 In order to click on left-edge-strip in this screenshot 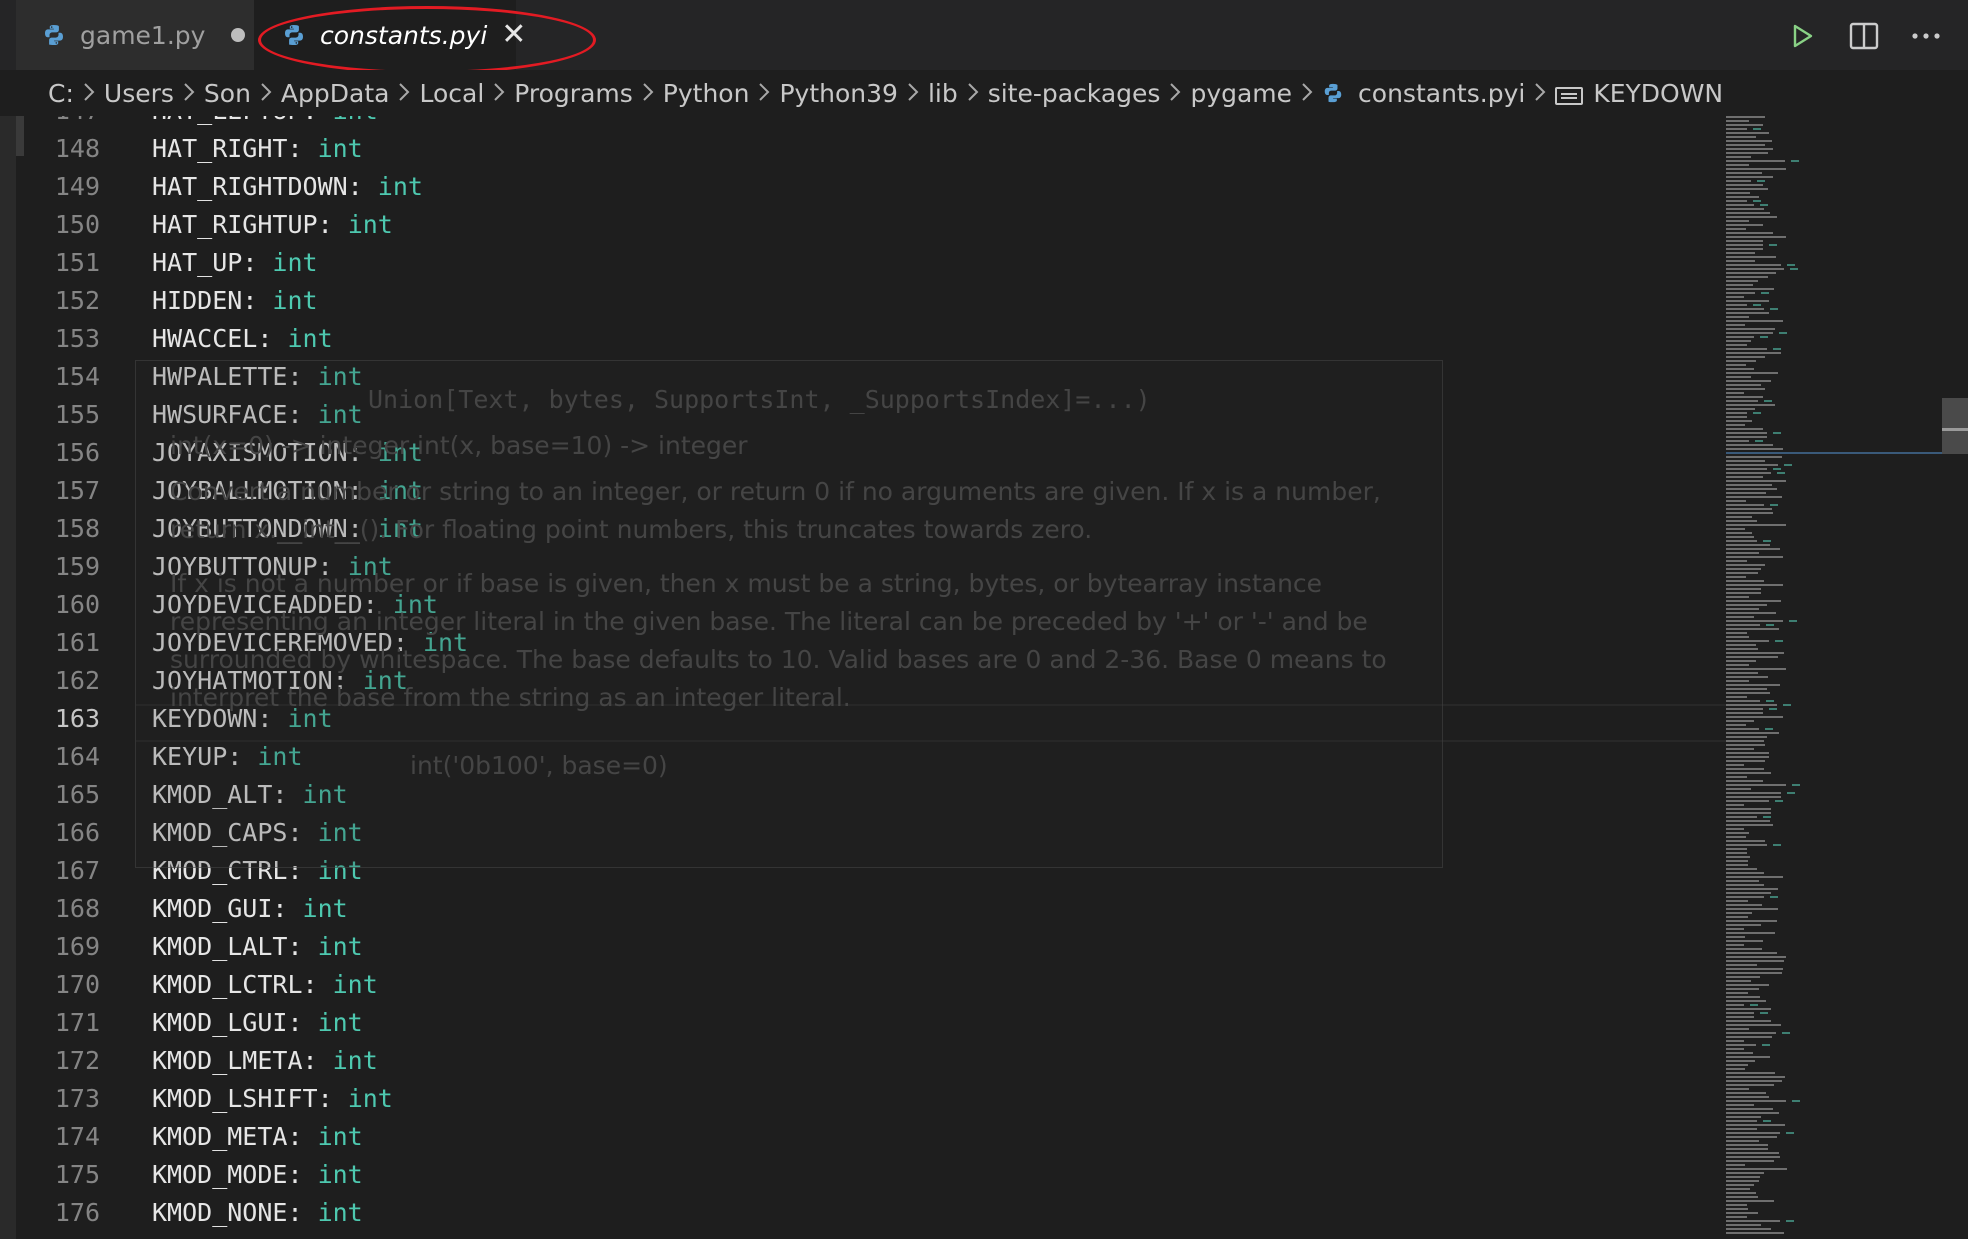, I will do `click(8, 619)`.